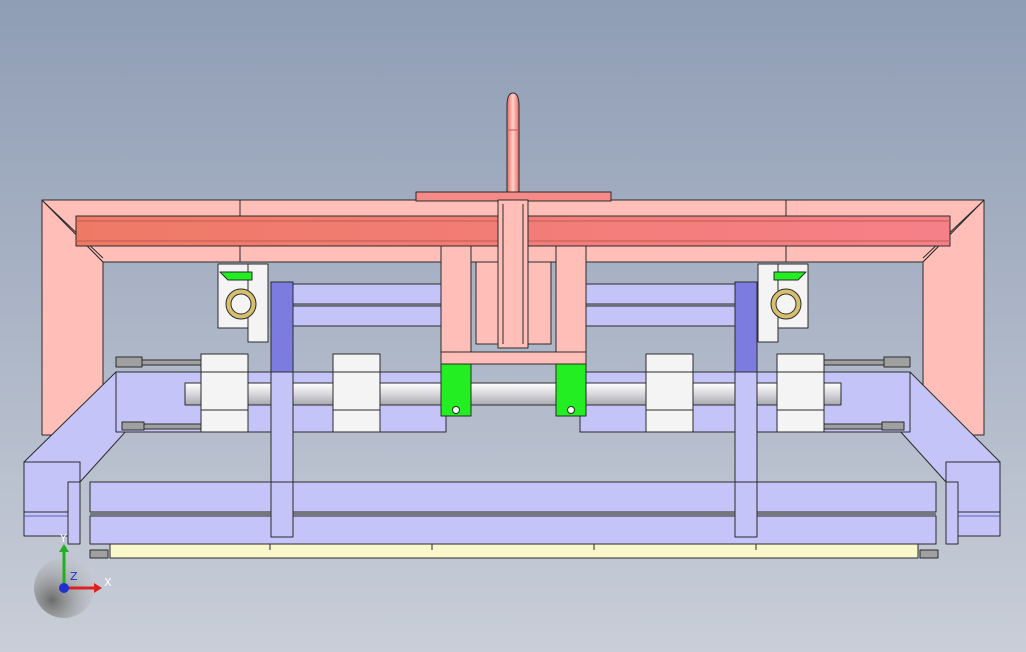 This screenshot has height=652, width=1026. Describe the element at coordinates (513, 142) in the screenshot. I see `lifting-handle` at that location.